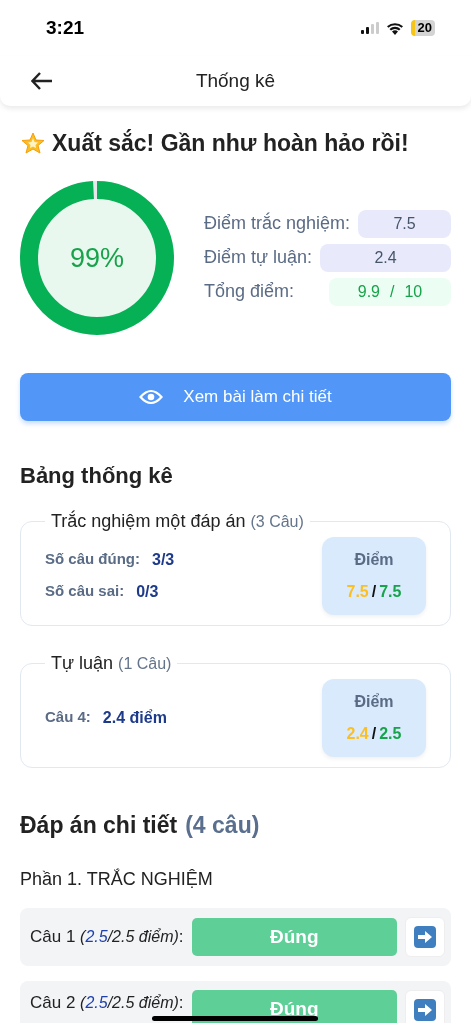 The image size is (471, 1023). What do you see at coordinates (96, 475) in the screenshot?
I see `section-title: Bảng thống kê` at bounding box center [96, 475].